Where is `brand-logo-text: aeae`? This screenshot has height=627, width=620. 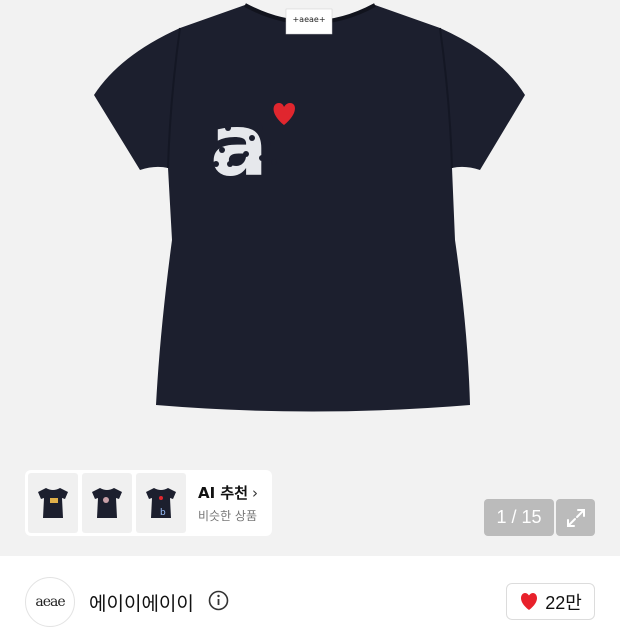 brand-logo-text: aeae is located at coordinates (50, 602).